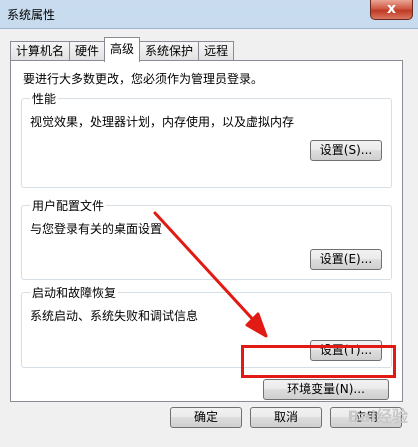 The height and width of the screenshot is (447, 418). Describe the element at coordinates (40, 51) in the screenshot. I see `tab-computer-name: 计算机名` at that location.